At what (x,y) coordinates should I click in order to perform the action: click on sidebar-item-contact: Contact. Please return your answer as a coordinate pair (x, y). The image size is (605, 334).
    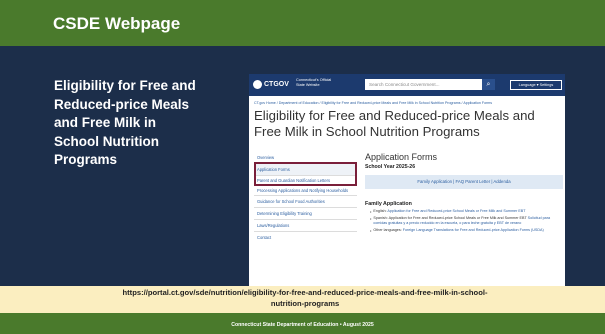
    Looking at the image, I should click on (305, 237).